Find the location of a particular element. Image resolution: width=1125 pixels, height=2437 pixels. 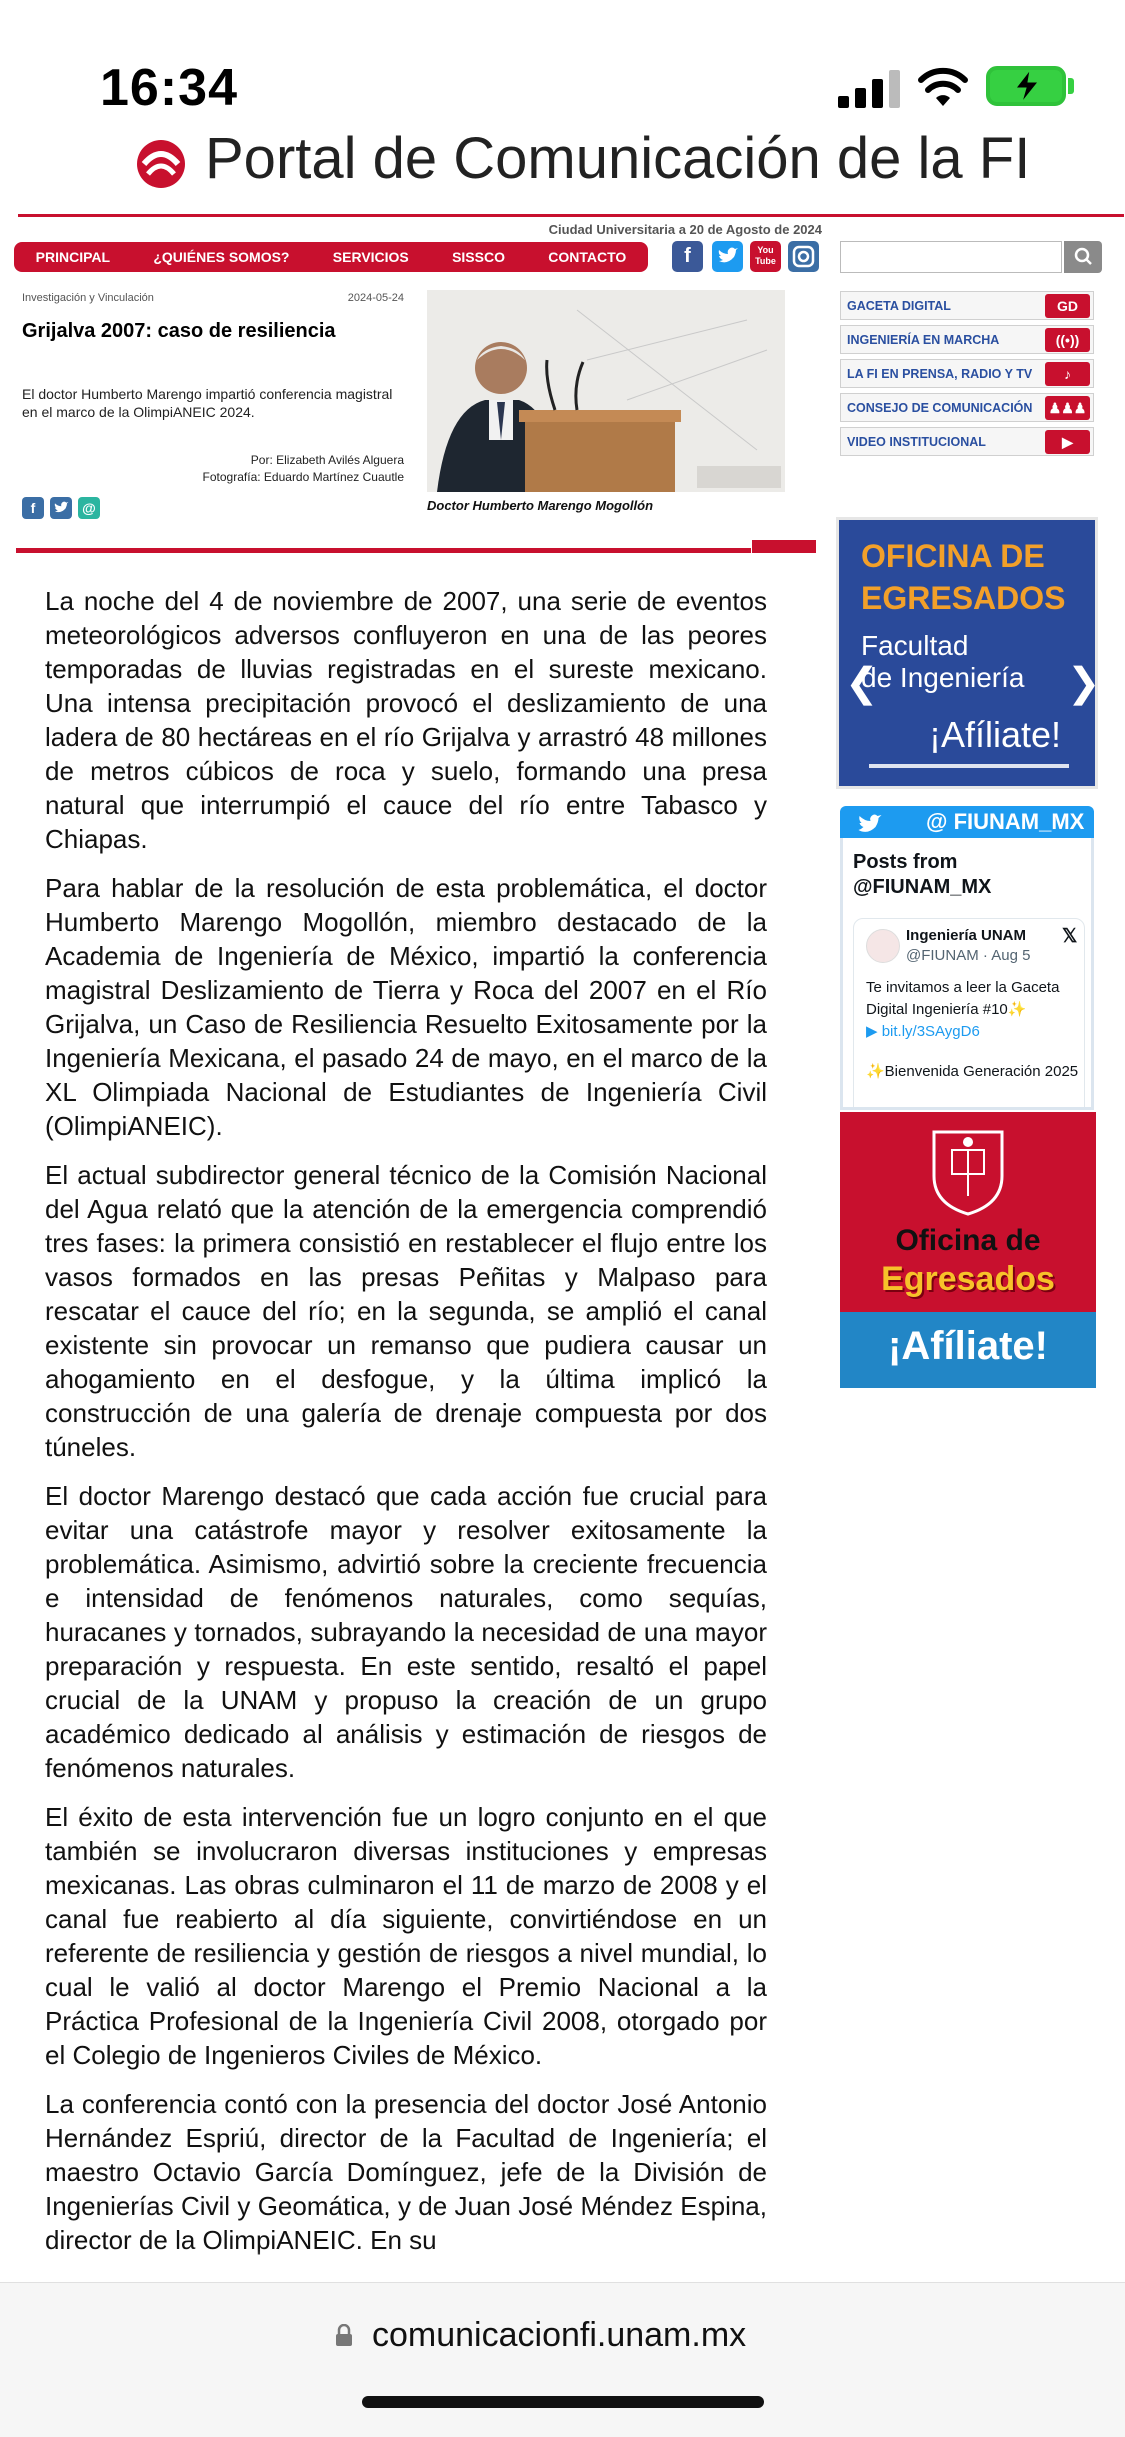

nav-item-quienes-somos: ¿QUIÉNES SOMOS? is located at coordinates (221, 257).